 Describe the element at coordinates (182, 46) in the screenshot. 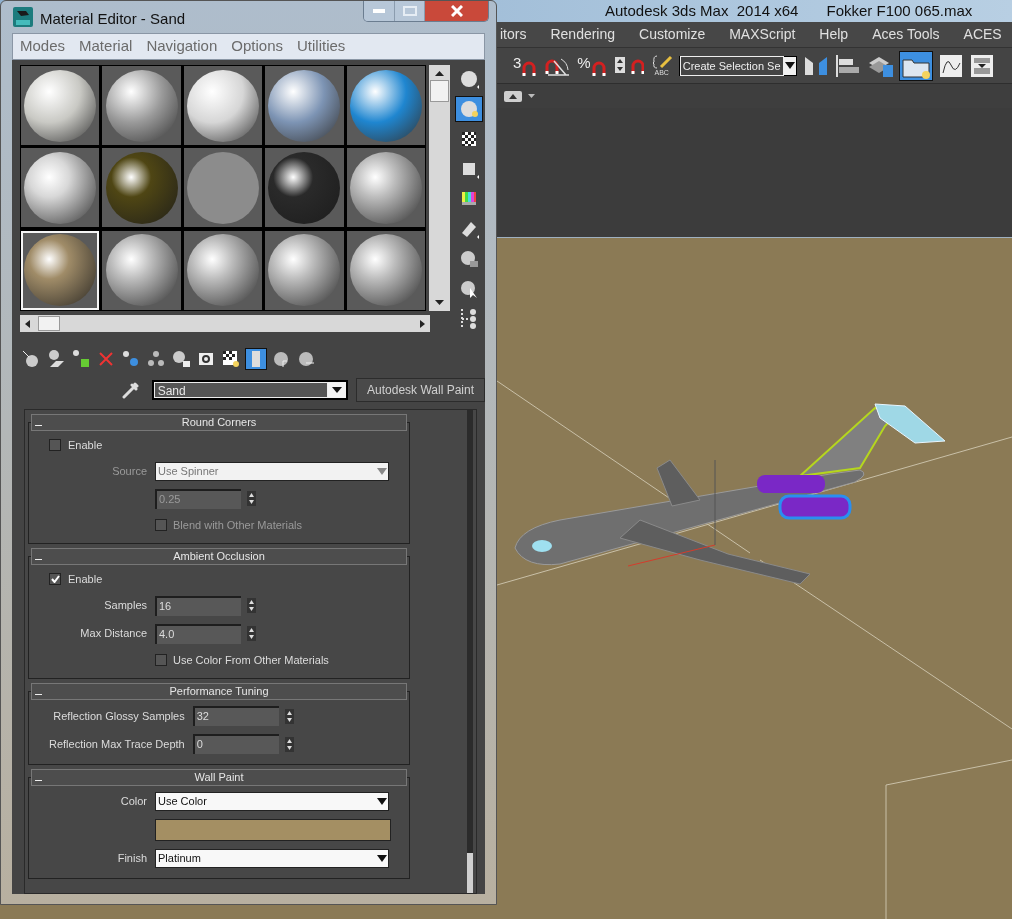

I see `menu-item: Navigation` at that location.